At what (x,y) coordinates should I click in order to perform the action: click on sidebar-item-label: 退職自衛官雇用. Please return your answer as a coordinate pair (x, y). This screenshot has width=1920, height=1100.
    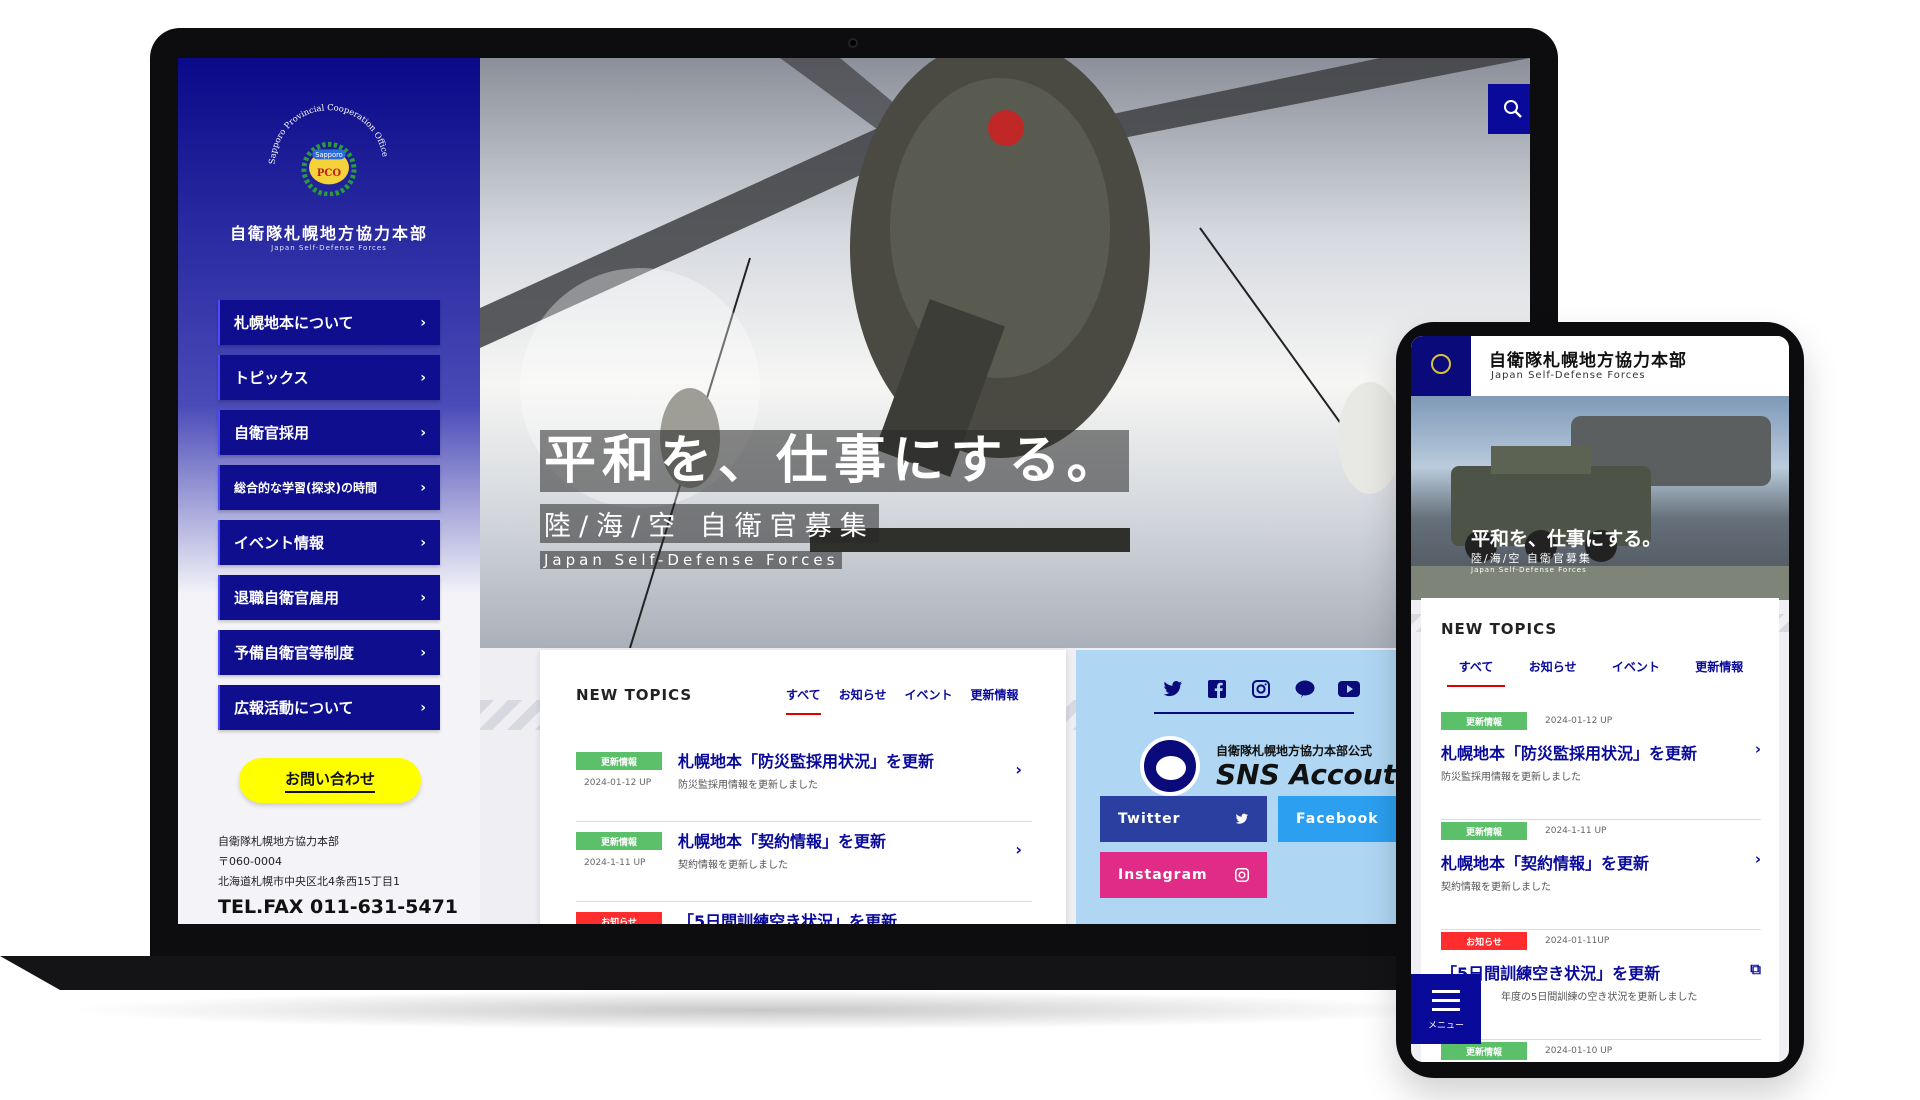
    Looking at the image, I should click on (287, 598).